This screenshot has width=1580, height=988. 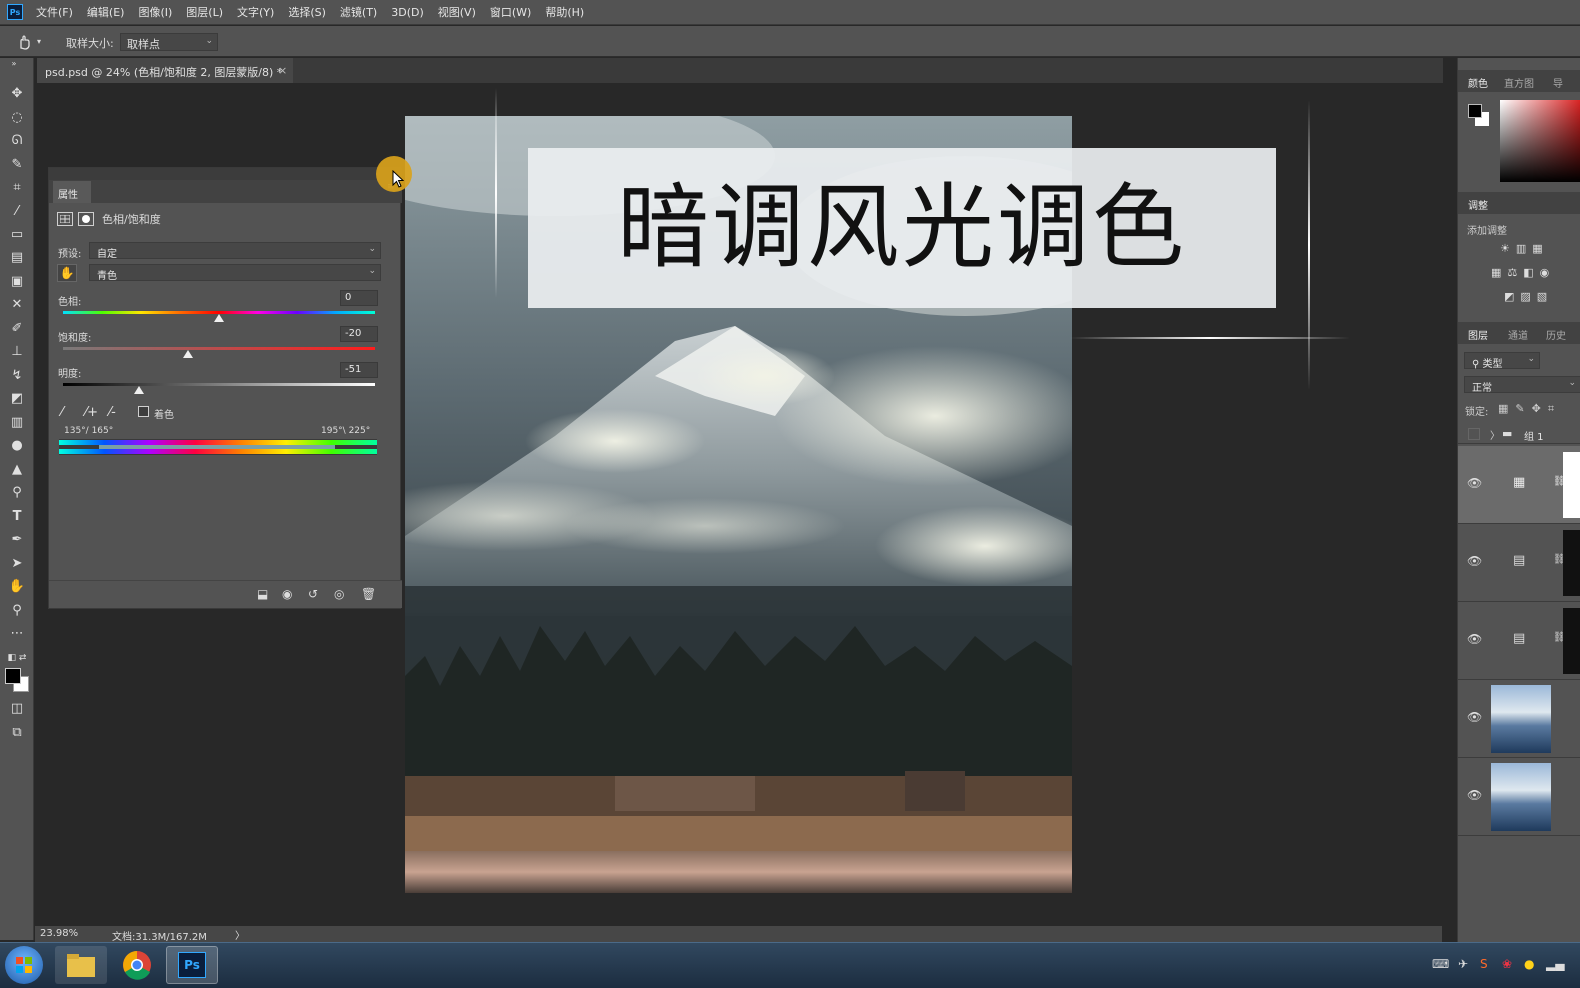 I want to click on keyboard-icon: ⌨, so click(x=1440, y=964).